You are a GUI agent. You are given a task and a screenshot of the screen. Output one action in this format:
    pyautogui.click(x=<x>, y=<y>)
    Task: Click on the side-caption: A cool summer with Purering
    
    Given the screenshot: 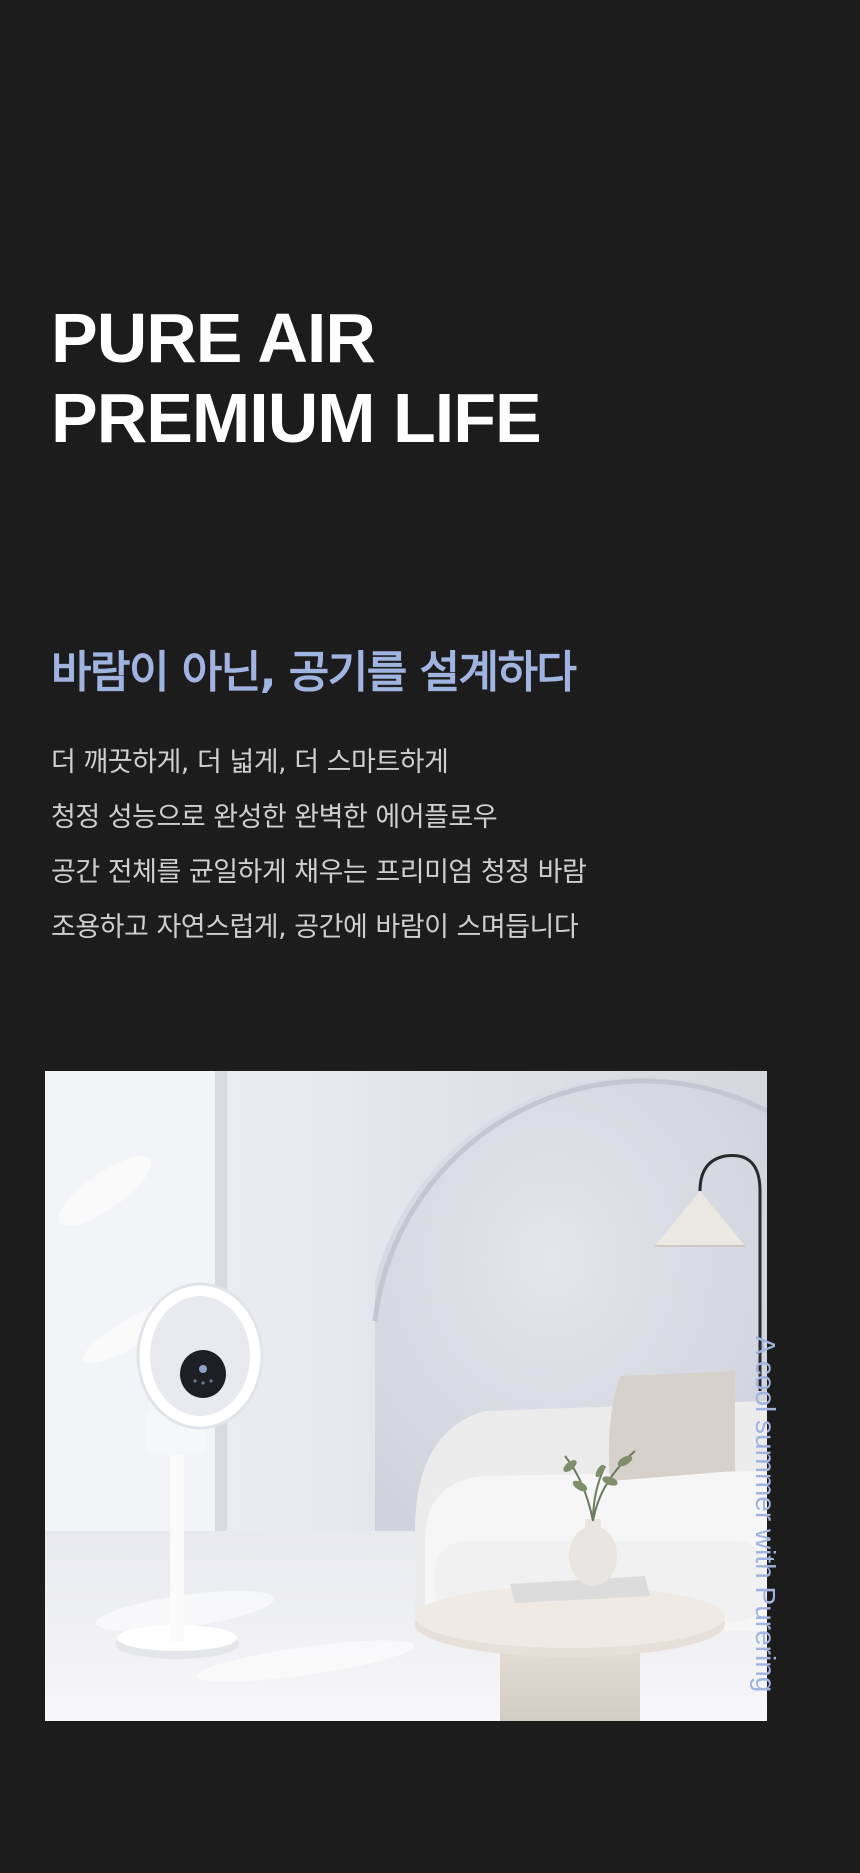 What is the action you would take?
    pyautogui.click(x=765, y=1514)
    